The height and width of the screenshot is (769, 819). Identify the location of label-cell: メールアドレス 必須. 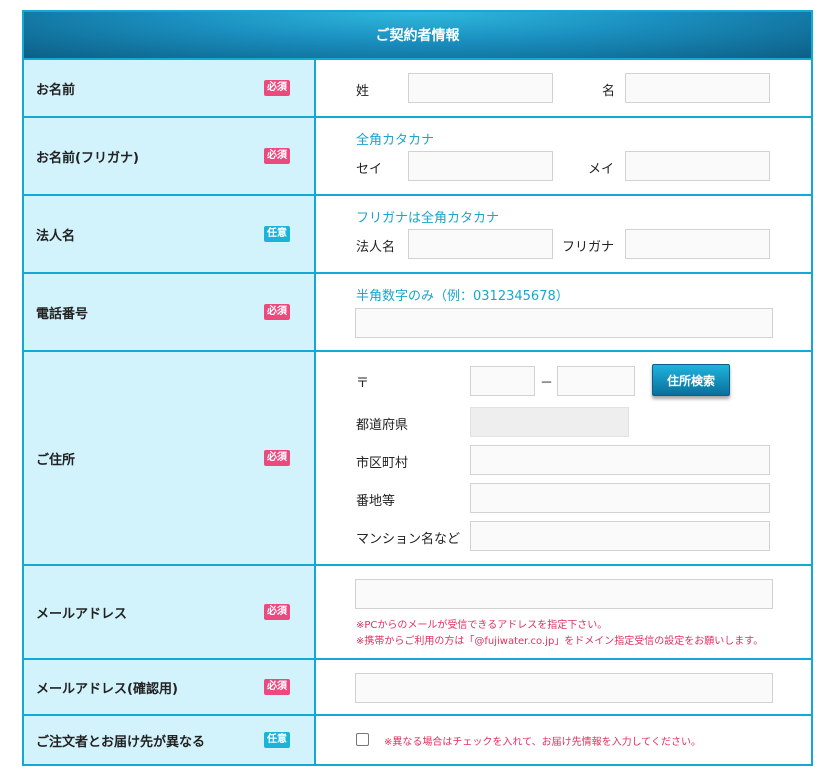
(170, 612).